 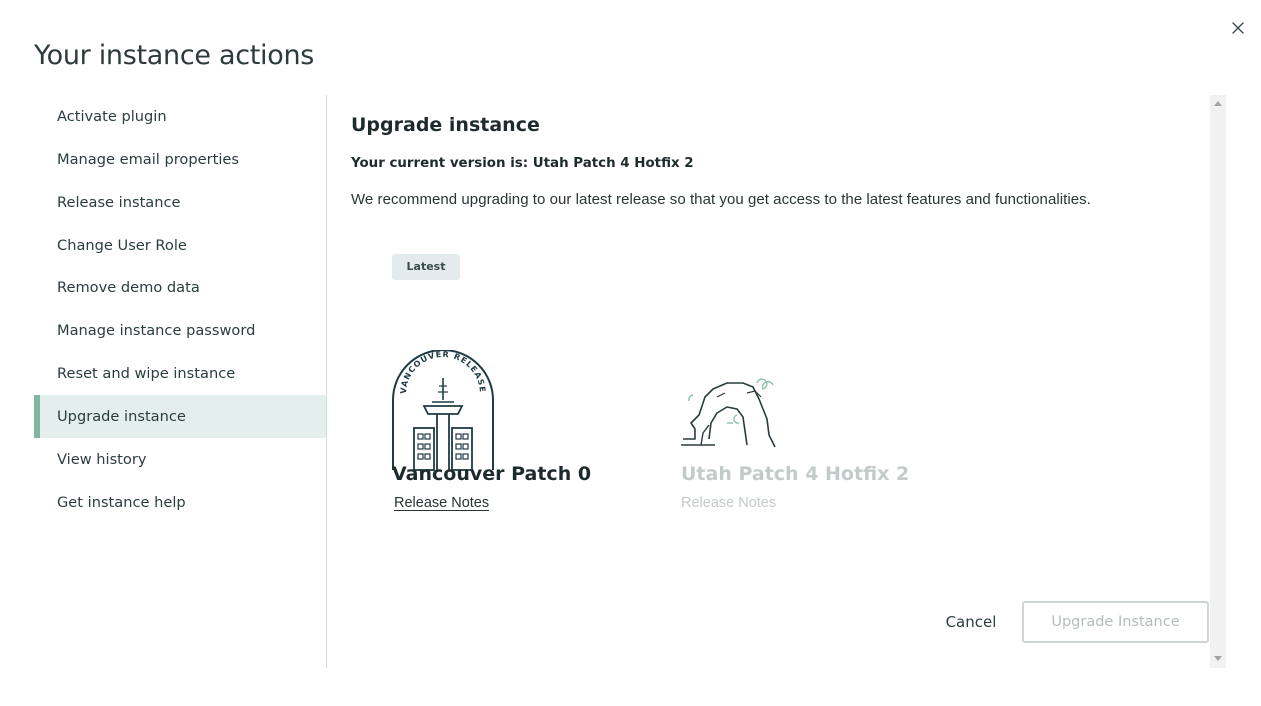 I want to click on sidebar-item-remove-demo-data: Remove demo data, so click(x=180, y=287).